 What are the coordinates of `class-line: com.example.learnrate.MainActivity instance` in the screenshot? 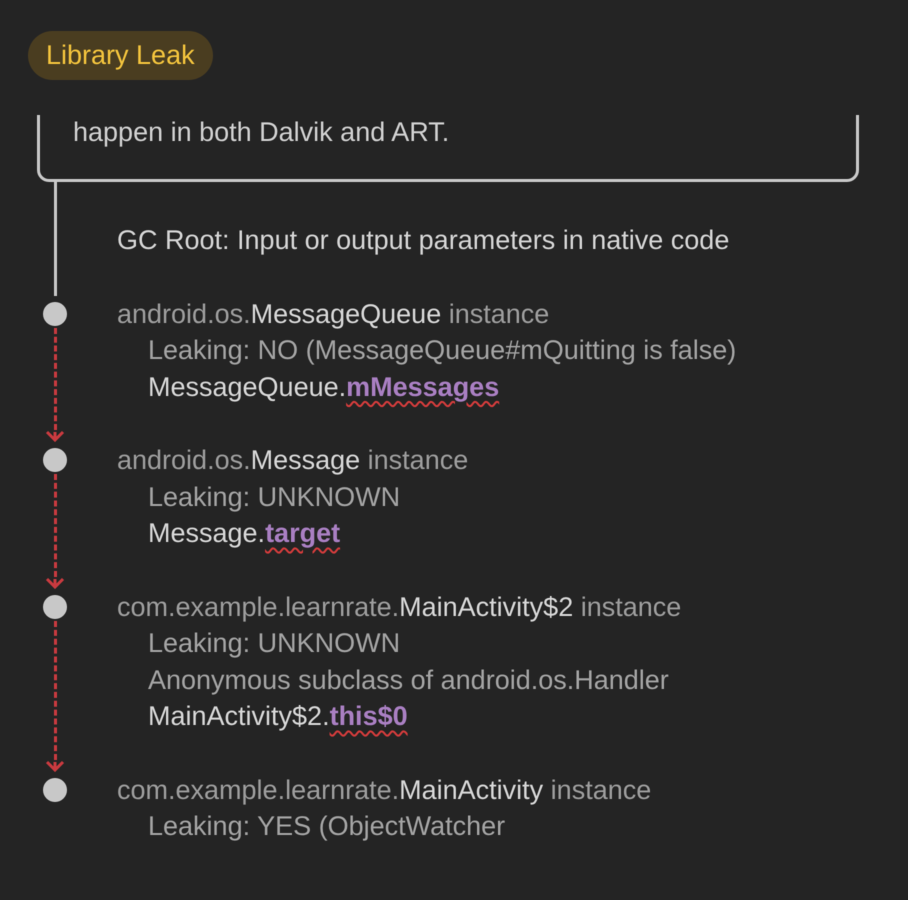 It's located at (384, 790).